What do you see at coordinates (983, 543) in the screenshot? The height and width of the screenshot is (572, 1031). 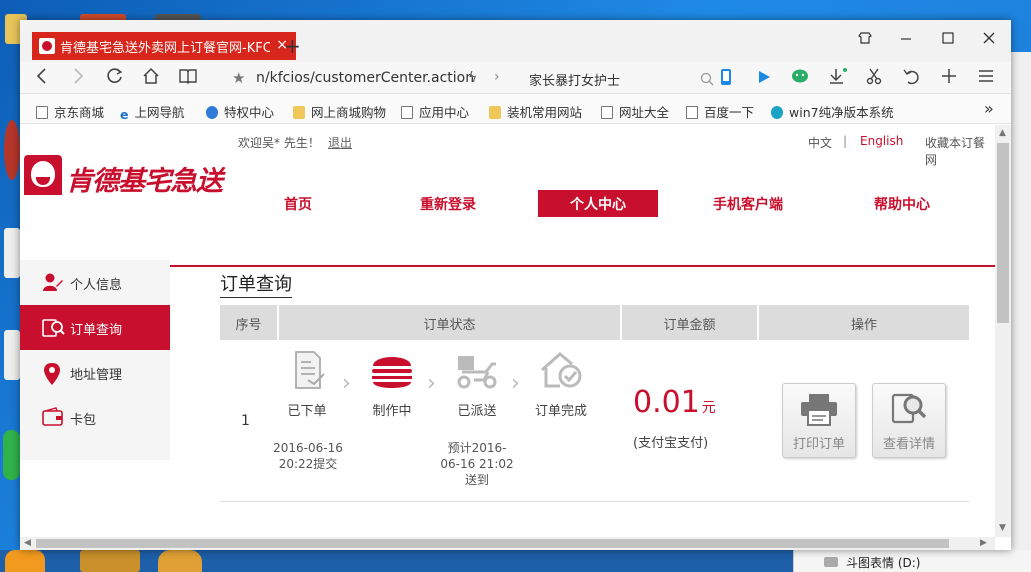 I see `scroll-right-icon: ▶` at bounding box center [983, 543].